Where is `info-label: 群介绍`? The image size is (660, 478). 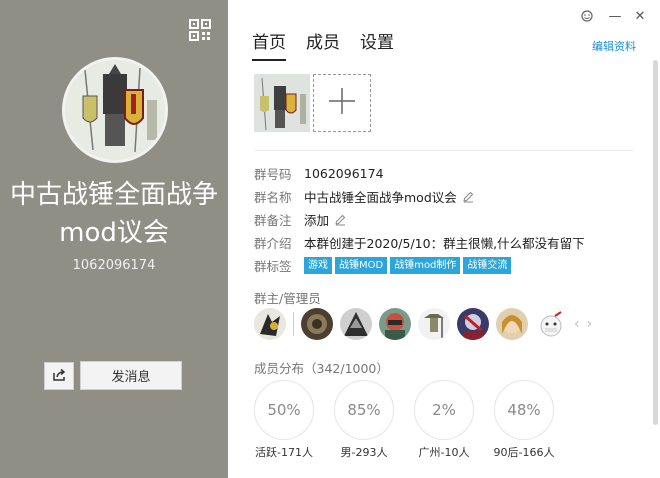
info-label: 群介绍 is located at coordinates (273, 243).